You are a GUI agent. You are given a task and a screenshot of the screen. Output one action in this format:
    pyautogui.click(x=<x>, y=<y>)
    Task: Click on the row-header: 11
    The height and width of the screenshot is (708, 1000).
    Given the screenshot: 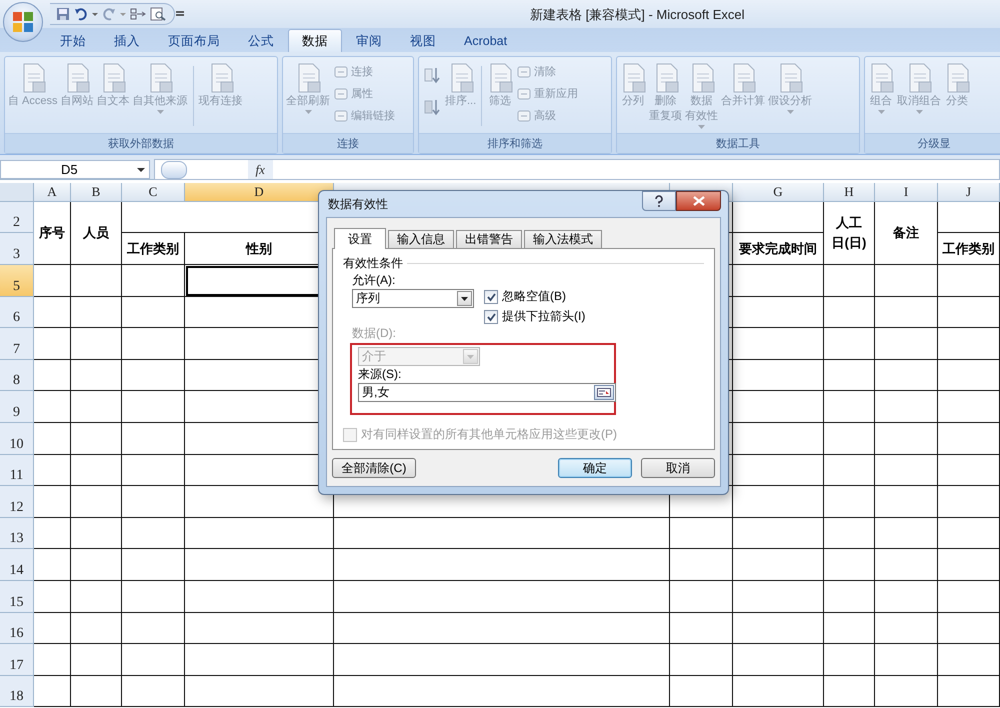 What is the action you would take?
    pyautogui.click(x=17, y=470)
    